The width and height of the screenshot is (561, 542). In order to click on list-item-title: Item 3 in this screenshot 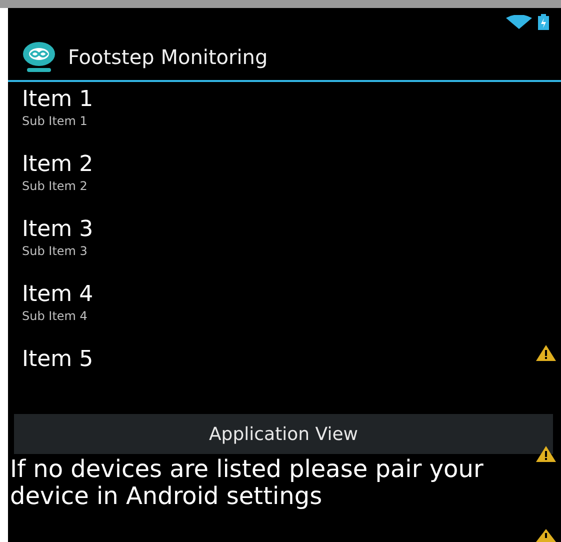, I will do `click(58, 230)`.